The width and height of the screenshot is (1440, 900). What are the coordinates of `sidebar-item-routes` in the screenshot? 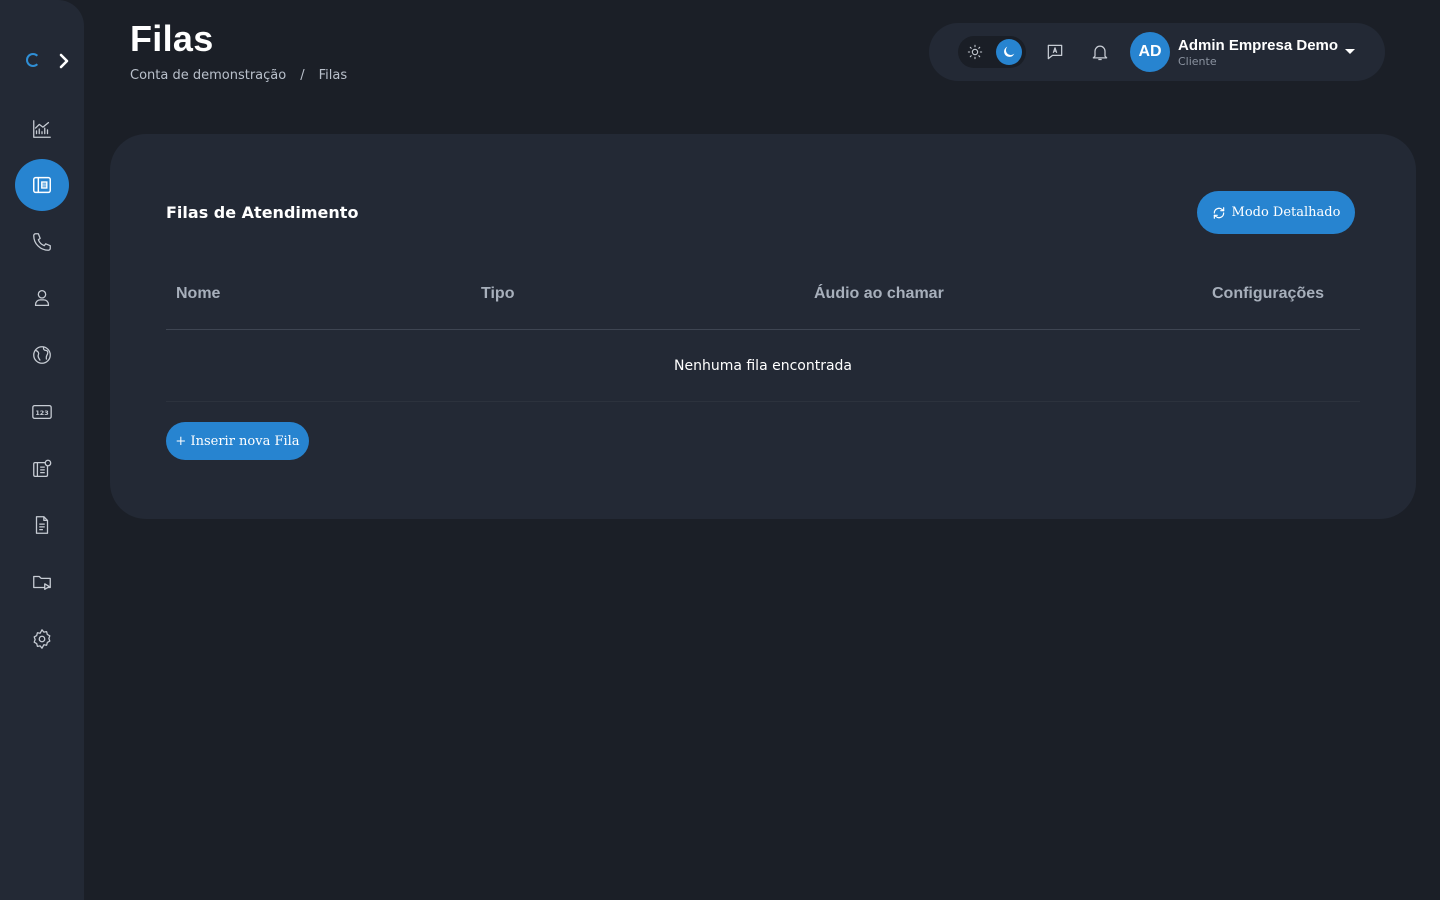 It's located at (42, 355).